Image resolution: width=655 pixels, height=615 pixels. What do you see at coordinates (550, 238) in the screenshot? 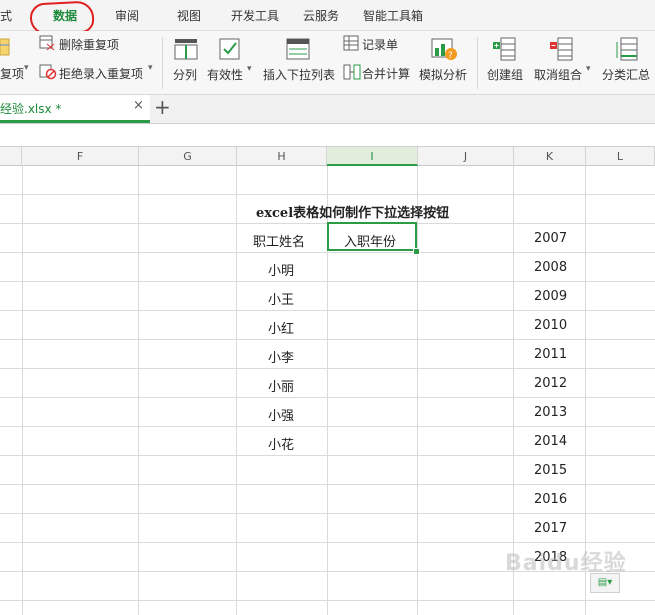
I see `year-cell: 2007` at bounding box center [550, 238].